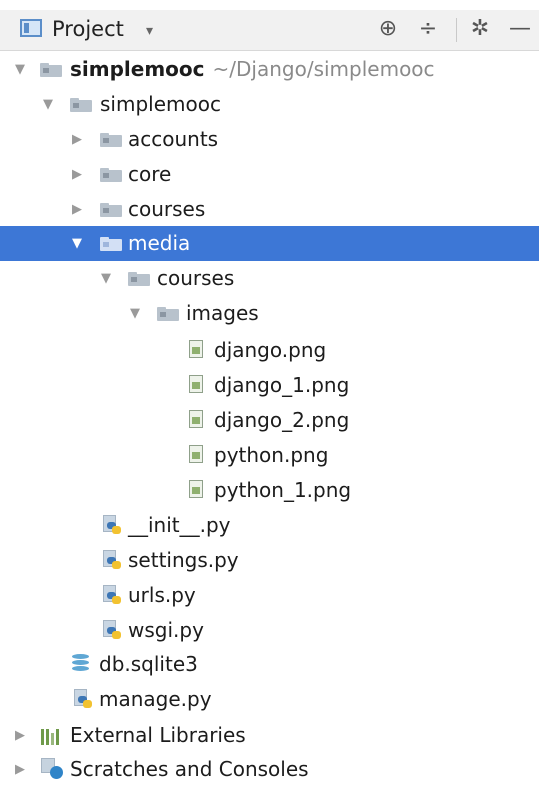 The width and height of the screenshot is (539, 787). I want to click on tree-item-python-png: python.png, so click(269, 455).